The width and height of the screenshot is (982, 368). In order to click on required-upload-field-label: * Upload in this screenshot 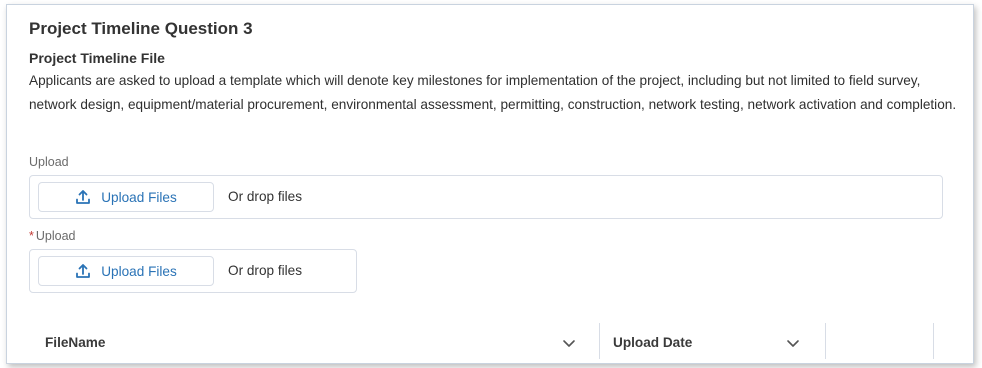, I will do `click(52, 236)`.